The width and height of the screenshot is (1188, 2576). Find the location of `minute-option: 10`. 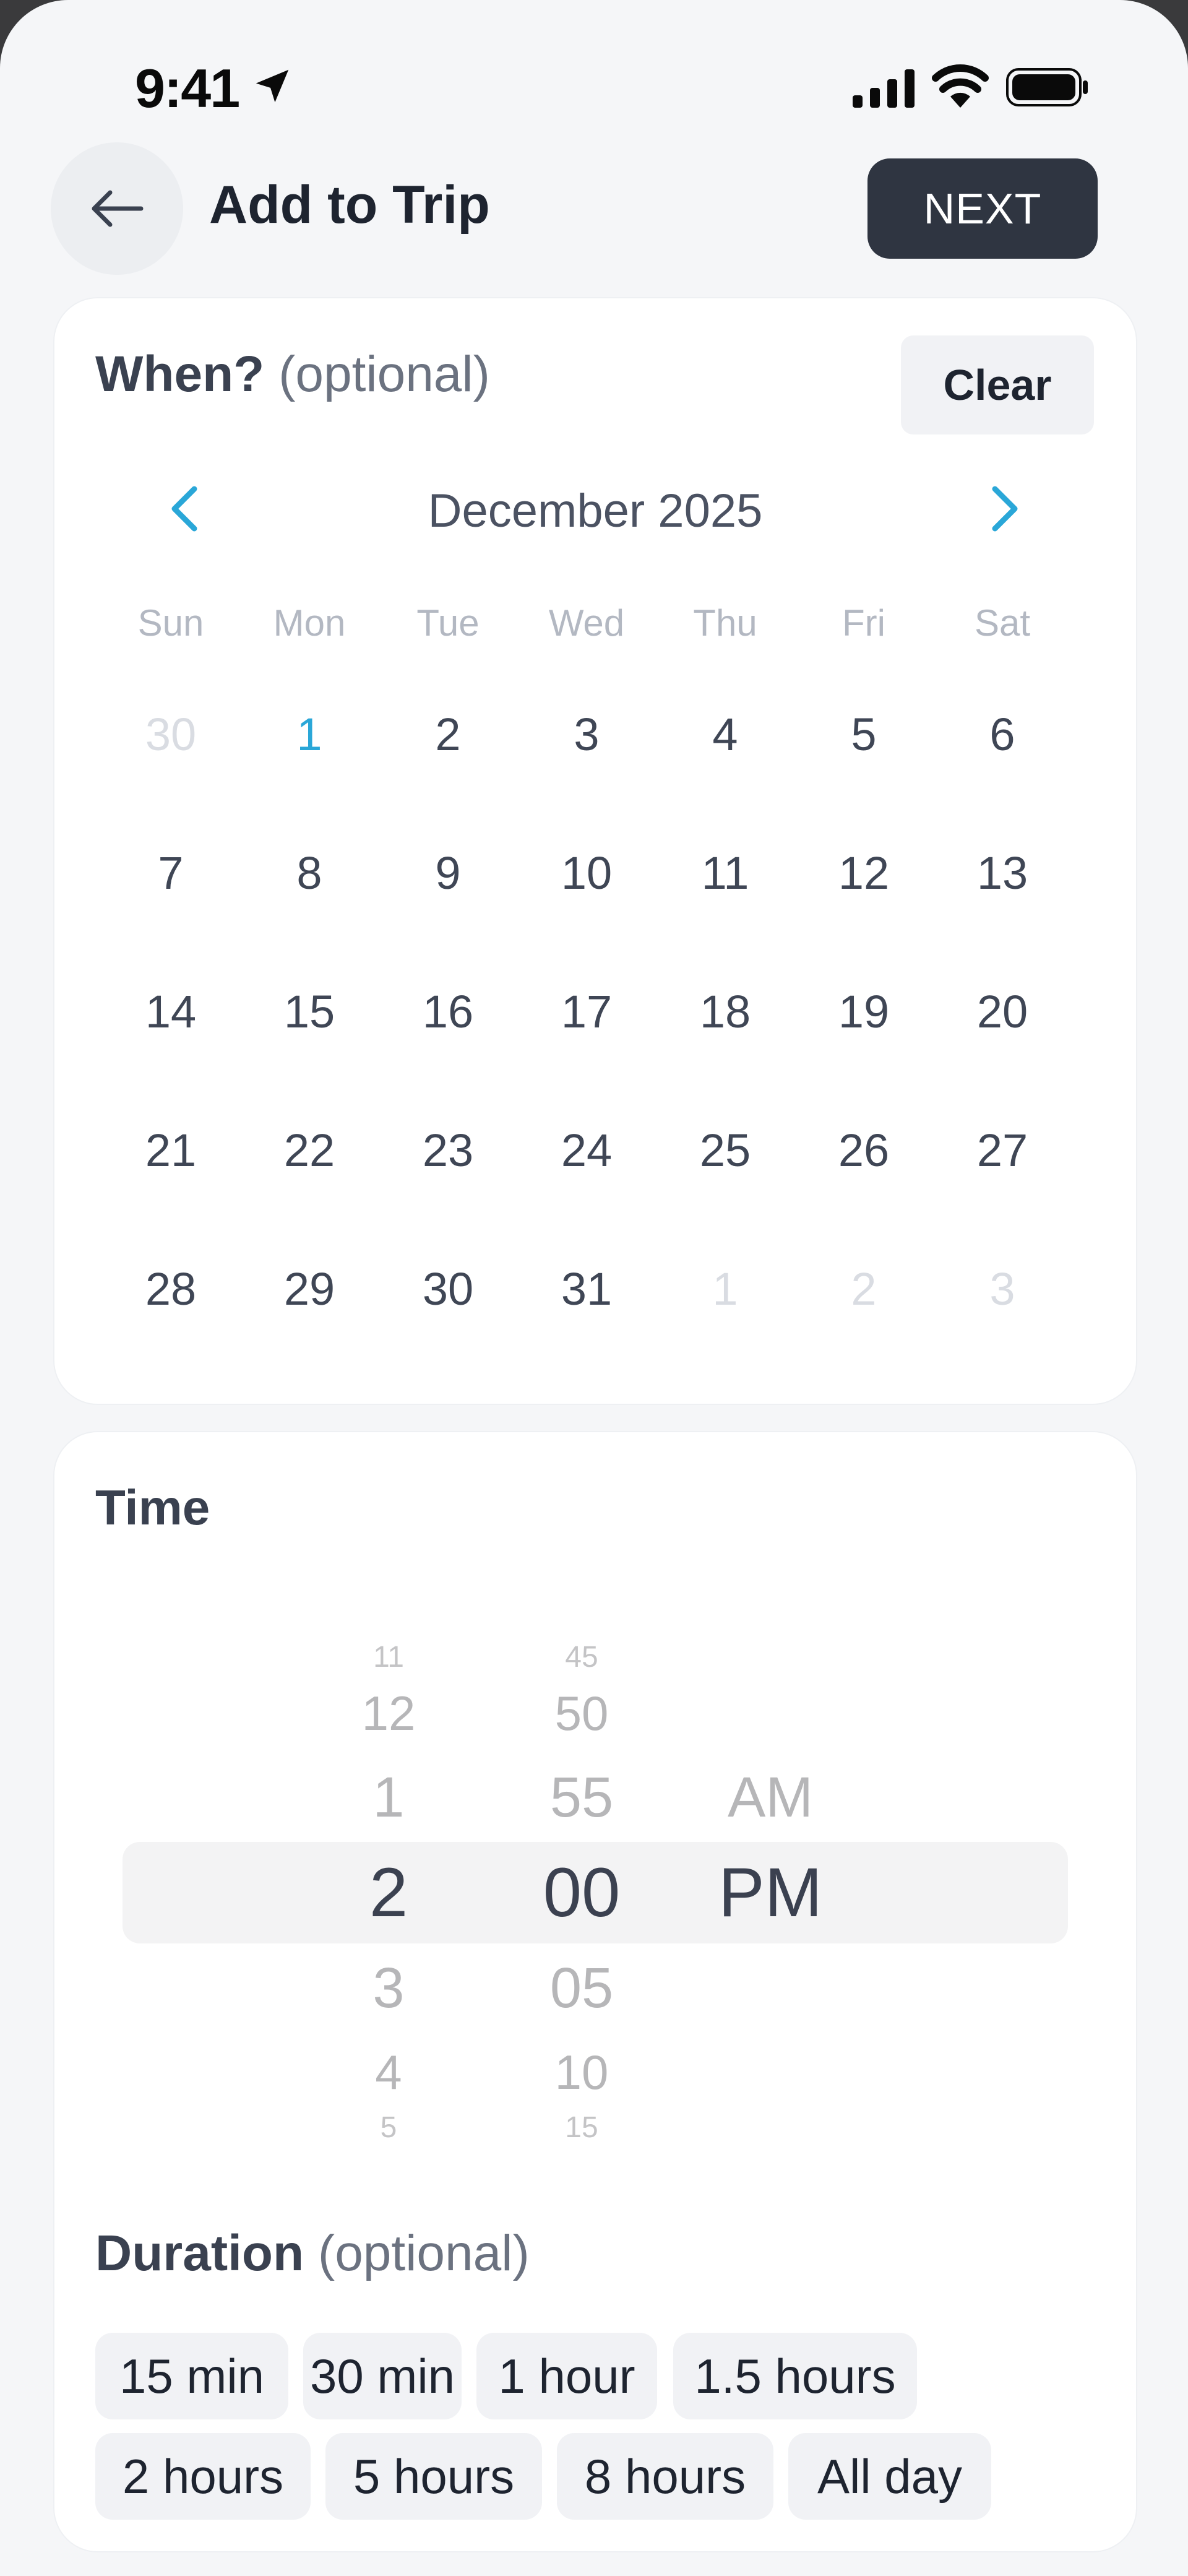

minute-option: 10 is located at coordinates (581, 2072).